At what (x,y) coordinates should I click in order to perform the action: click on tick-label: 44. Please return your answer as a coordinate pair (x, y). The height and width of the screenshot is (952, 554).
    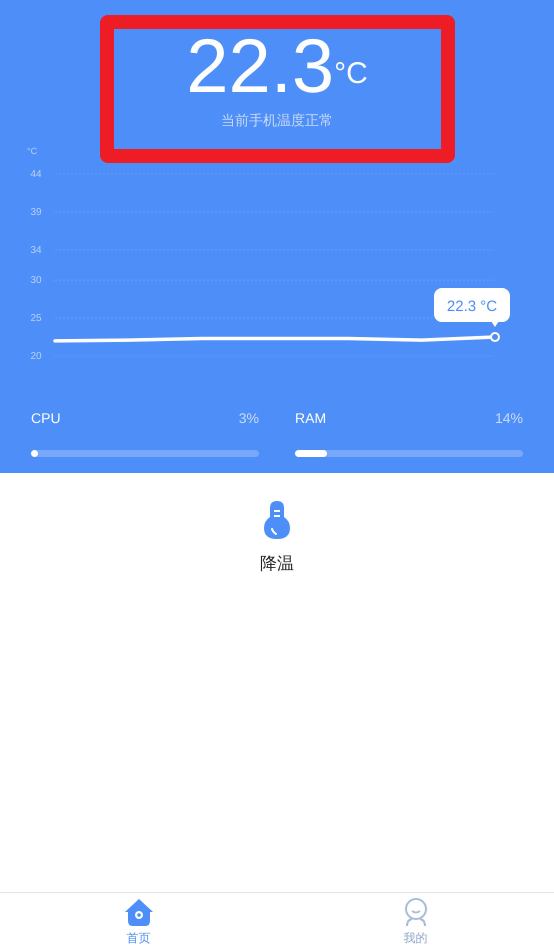
    Looking at the image, I should click on (36, 174).